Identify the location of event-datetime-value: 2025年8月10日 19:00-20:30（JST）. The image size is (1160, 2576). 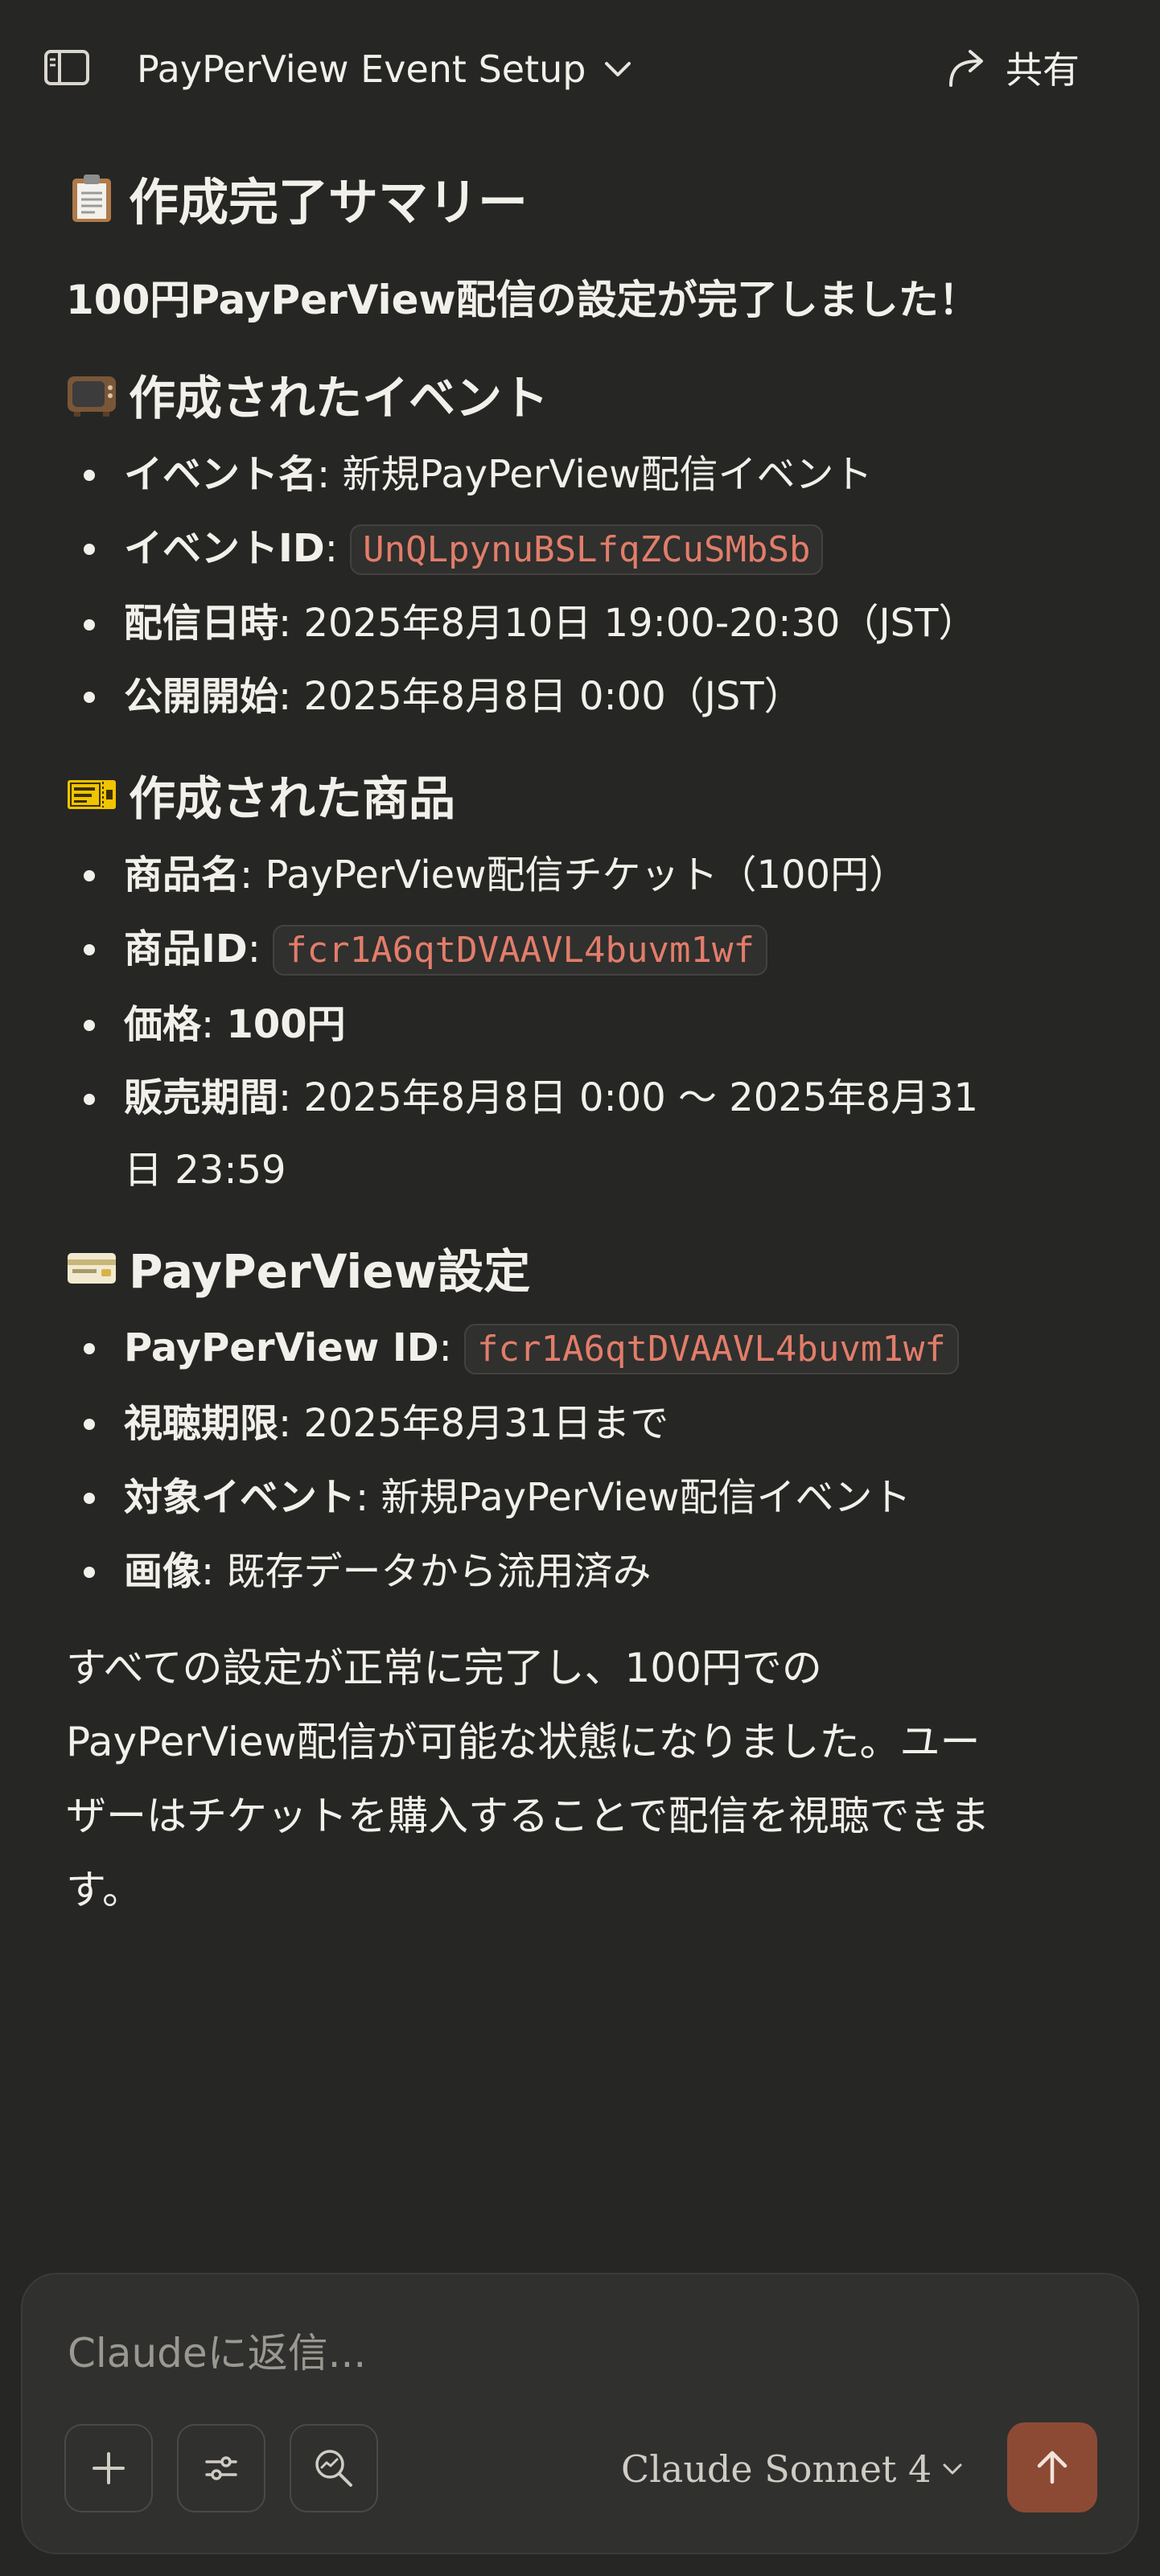
(640, 623).